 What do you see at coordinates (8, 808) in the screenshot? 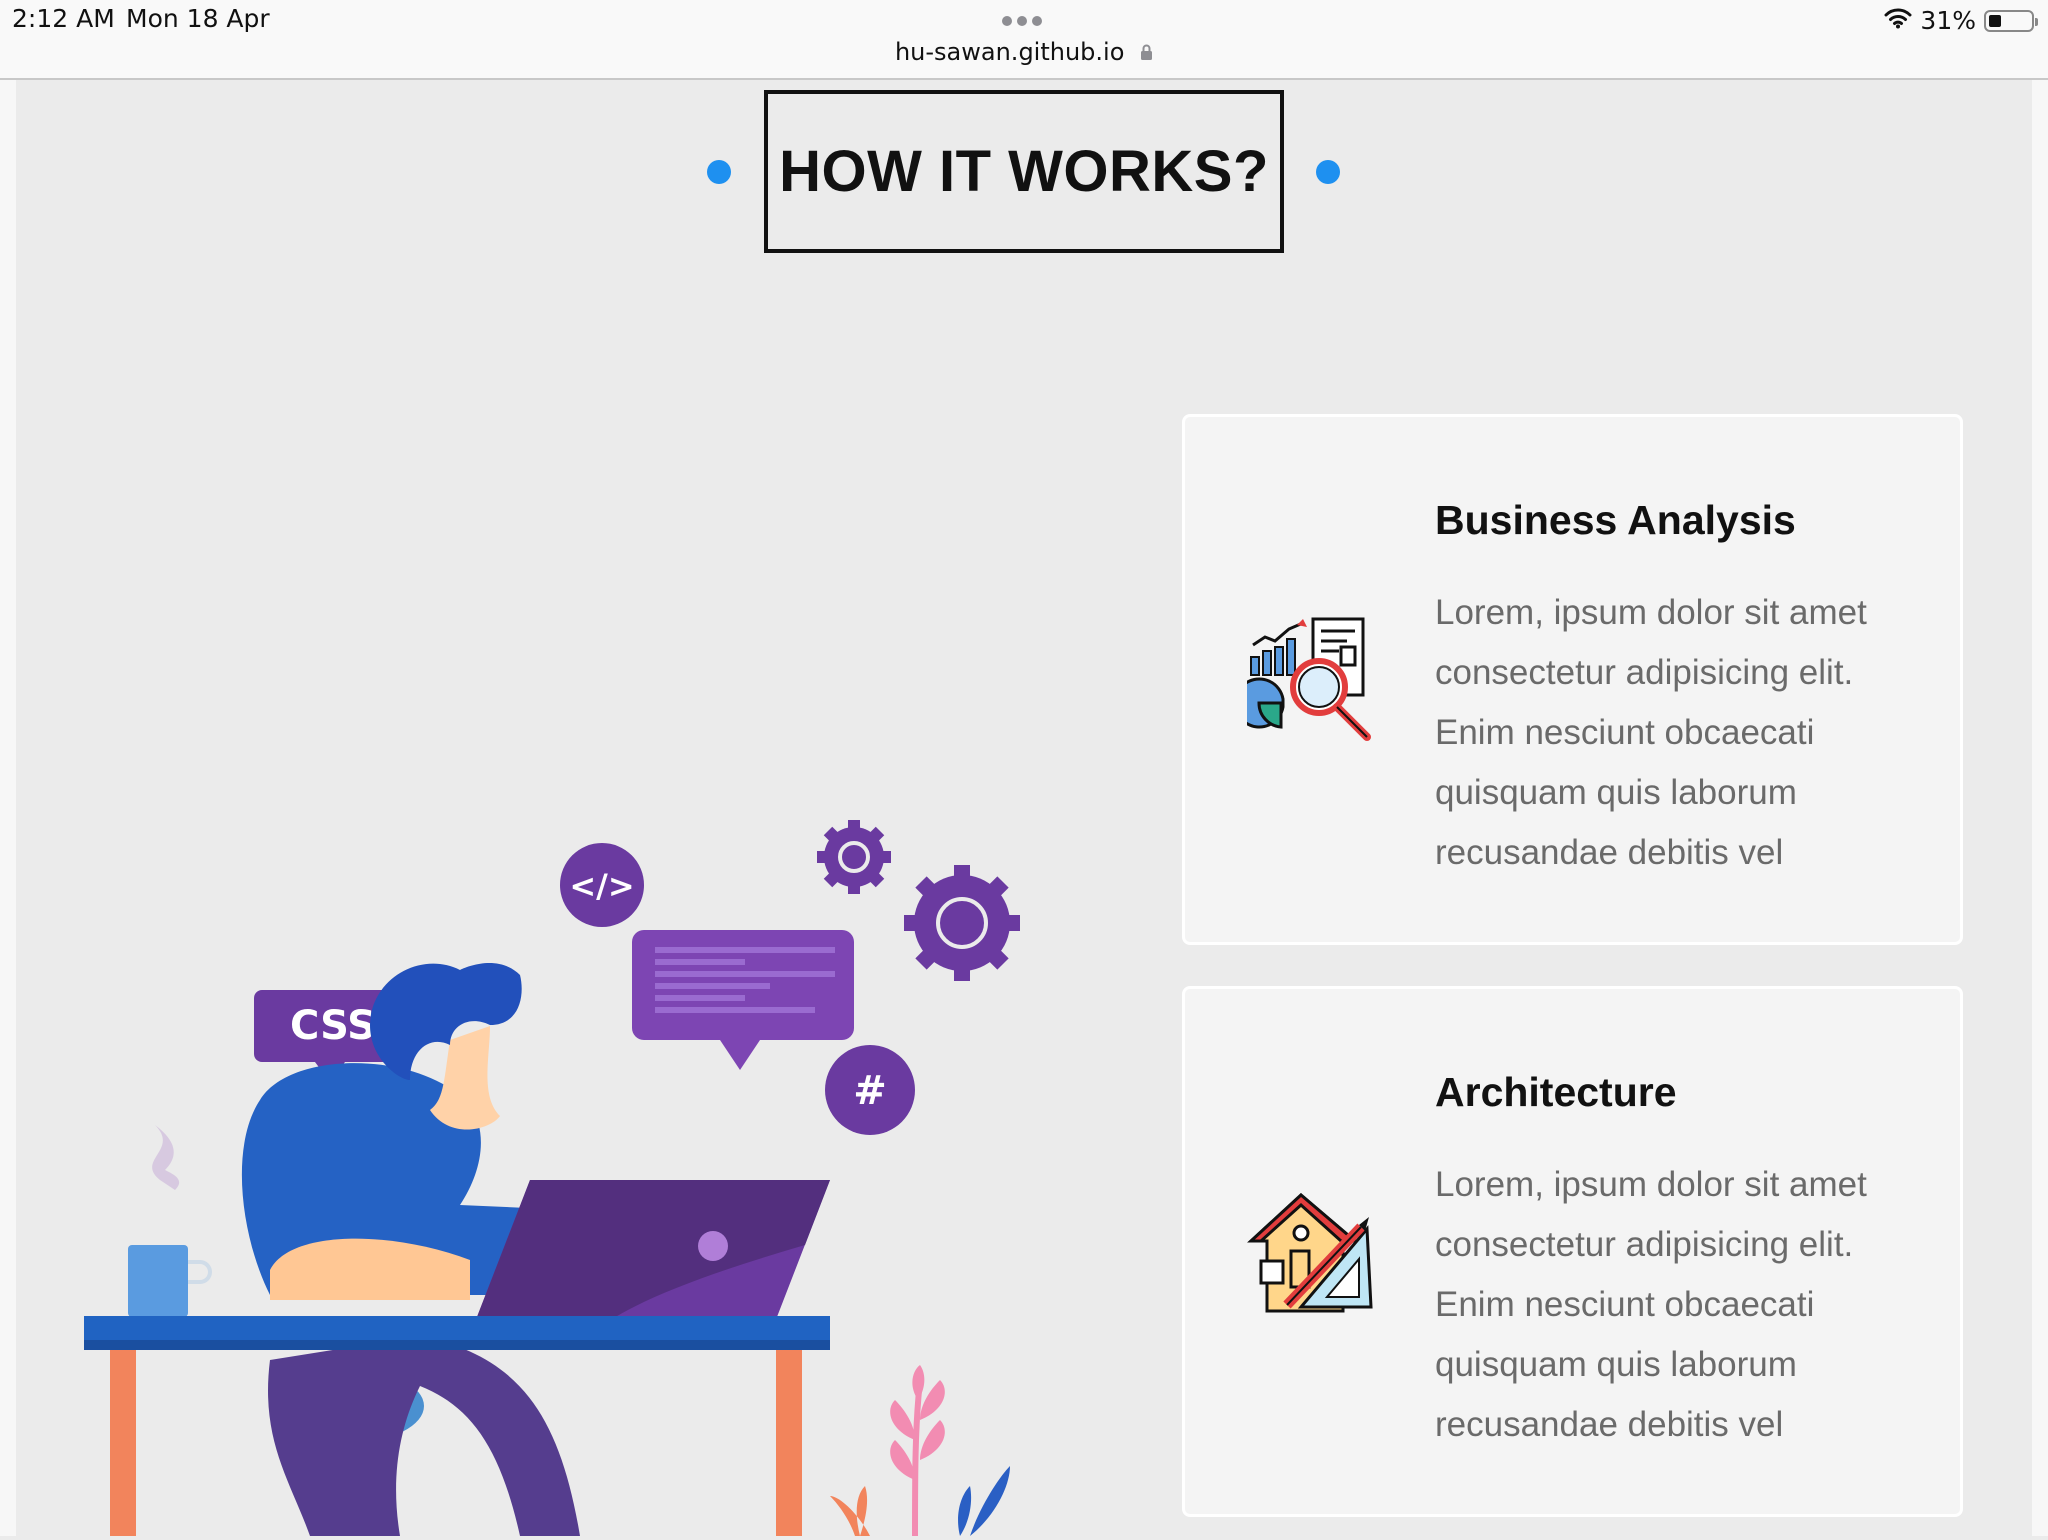
I see `page-edge-left` at bounding box center [8, 808].